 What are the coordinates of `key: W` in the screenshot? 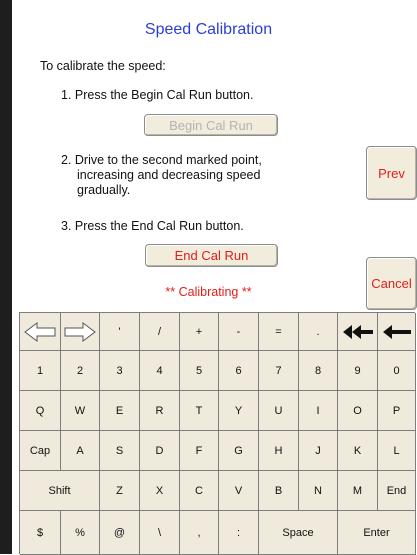 It's located at (80, 411).